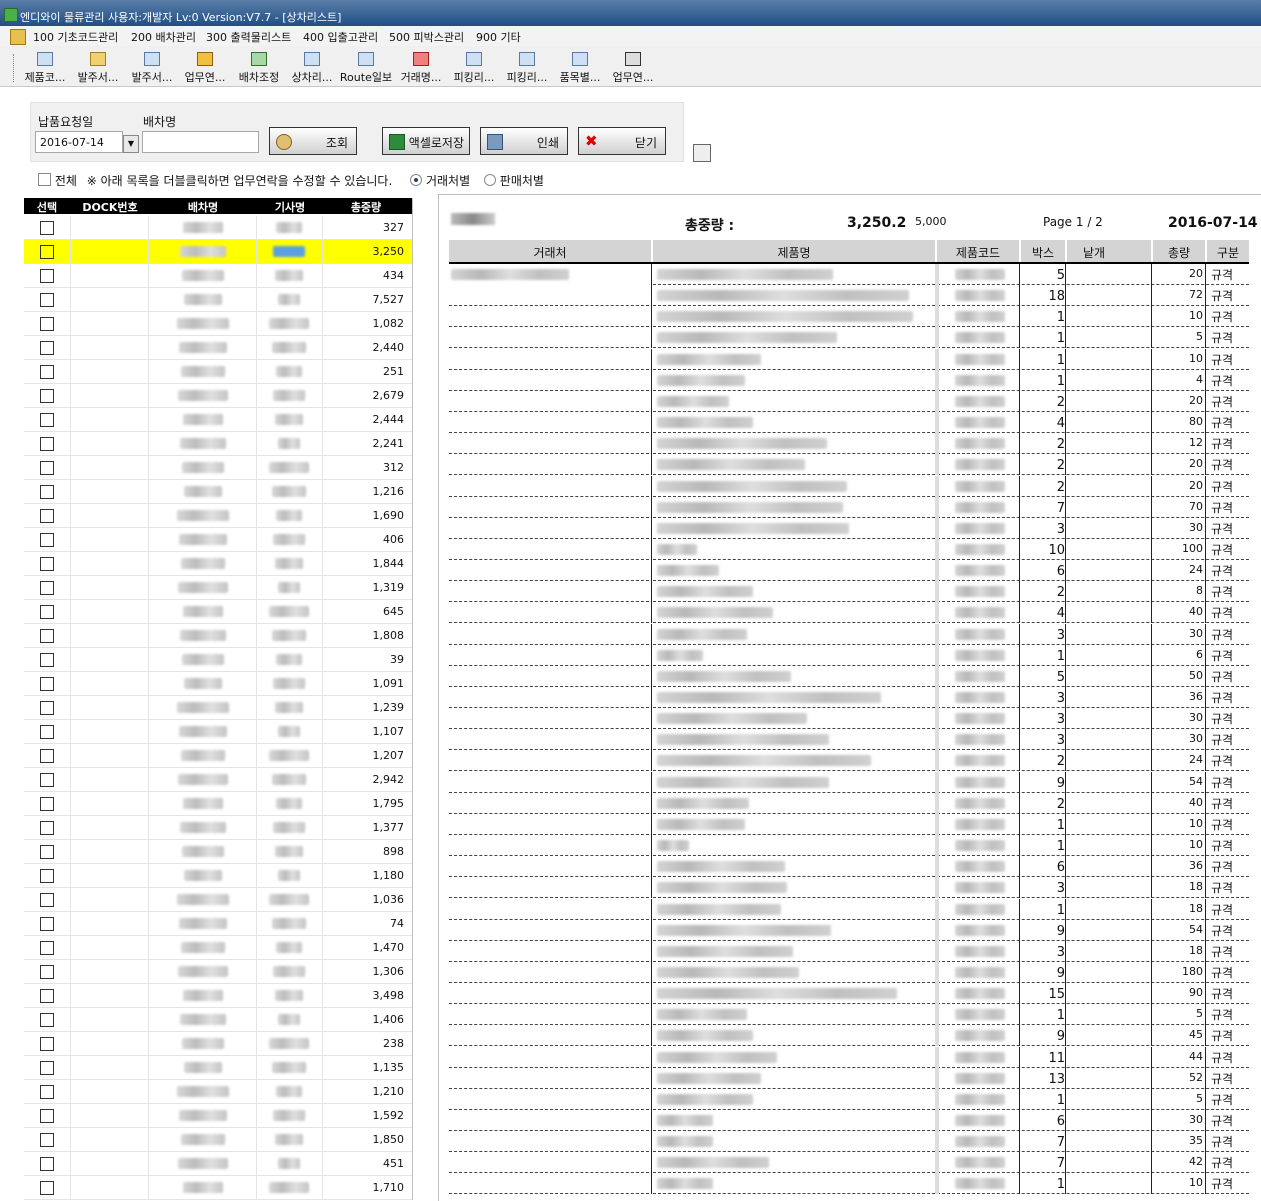 This screenshot has height=1201, width=1261. I want to click on header-vehicle: 배차명, so click(203, 207).